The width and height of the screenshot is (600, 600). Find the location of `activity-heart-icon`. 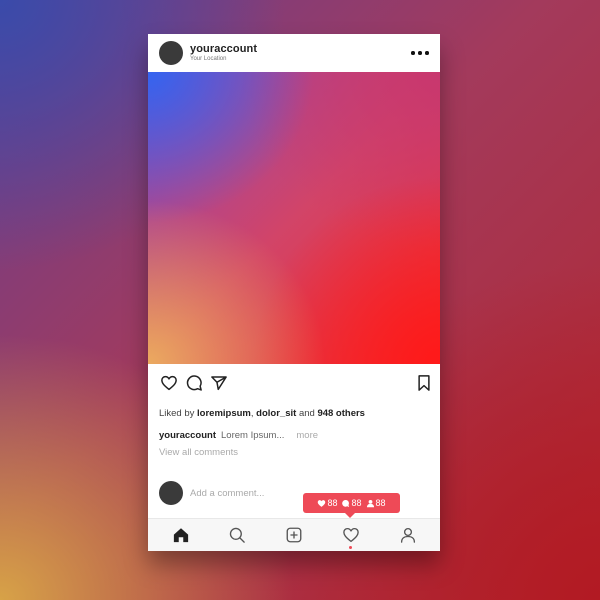

activity-heart-icon is located at coordinates (351, 535).